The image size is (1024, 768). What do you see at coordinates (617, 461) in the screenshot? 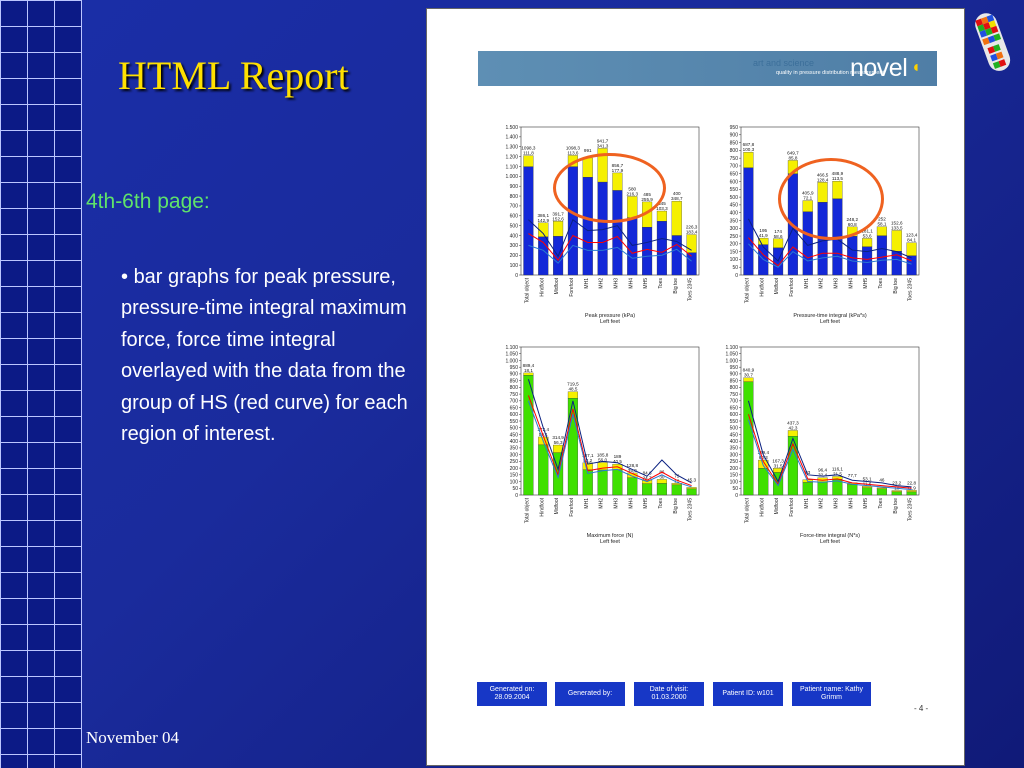
I see `bar-sd-label: 40,5` at bounding box center [617, 461].